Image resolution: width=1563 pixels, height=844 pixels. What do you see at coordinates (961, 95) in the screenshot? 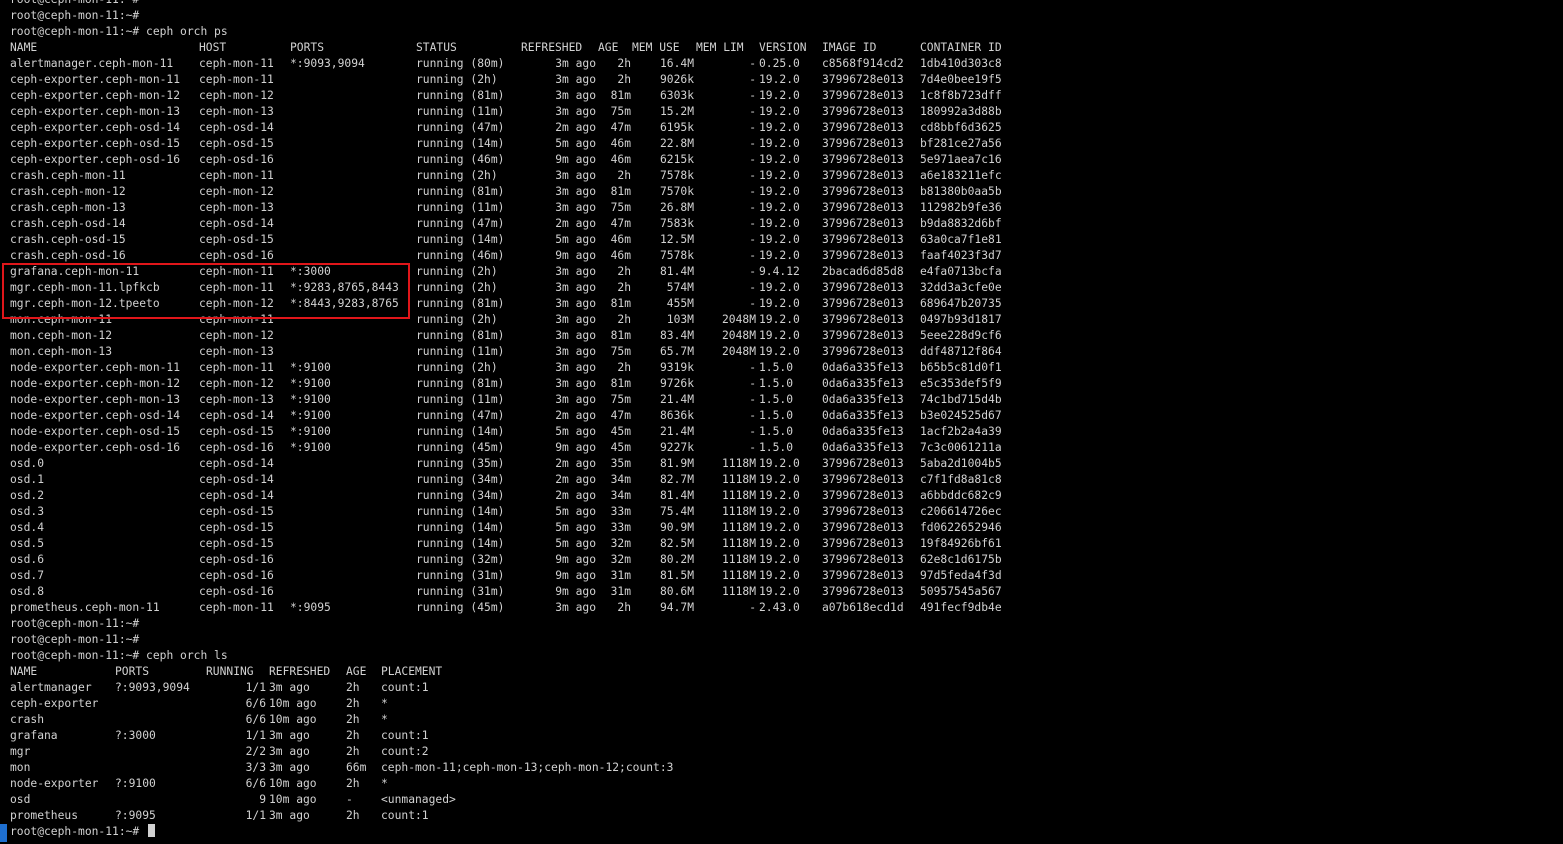
I see `cell-container-id: 1c8f8b723dff` at bounding box center [961, 95].